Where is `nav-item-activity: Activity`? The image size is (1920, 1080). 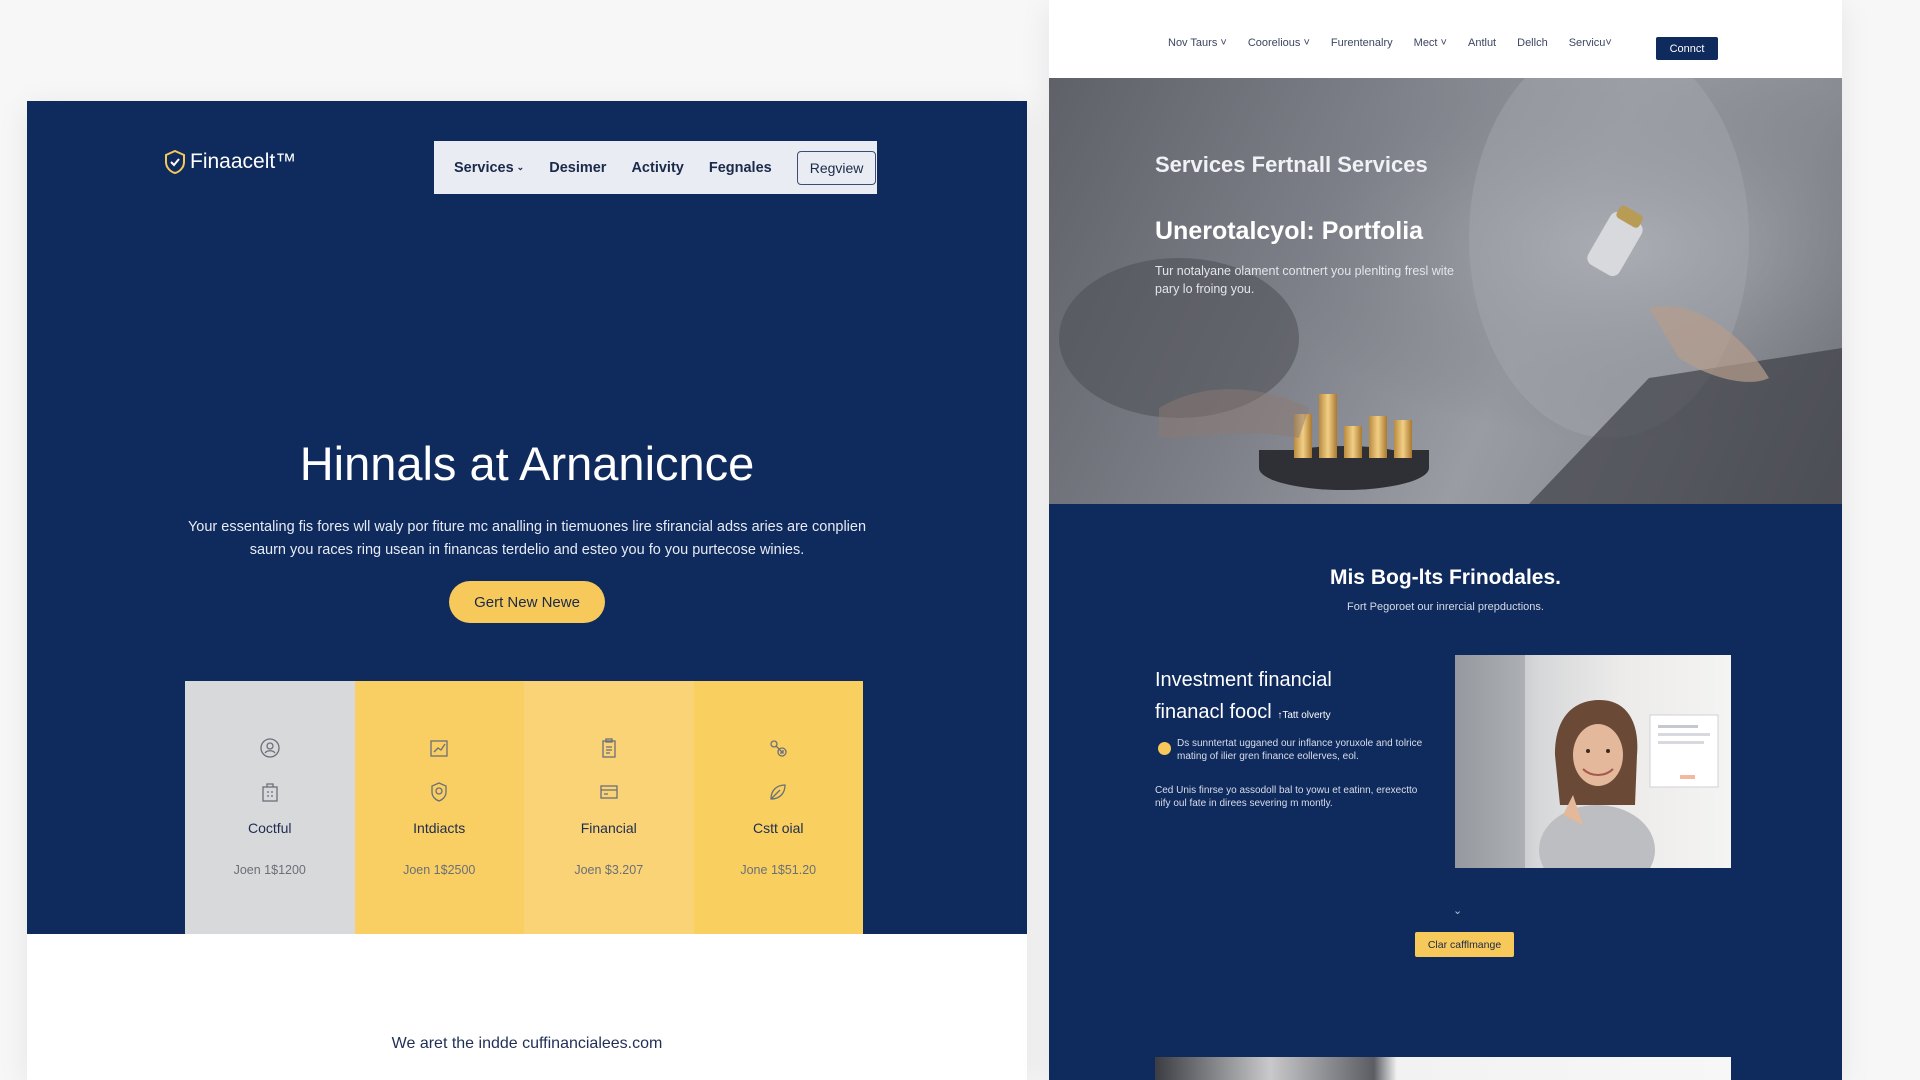
nav-item-activity: Activity is located at coordinates (657, 168).